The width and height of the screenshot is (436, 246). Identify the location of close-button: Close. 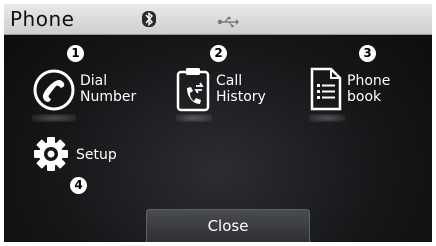
(228, 225).